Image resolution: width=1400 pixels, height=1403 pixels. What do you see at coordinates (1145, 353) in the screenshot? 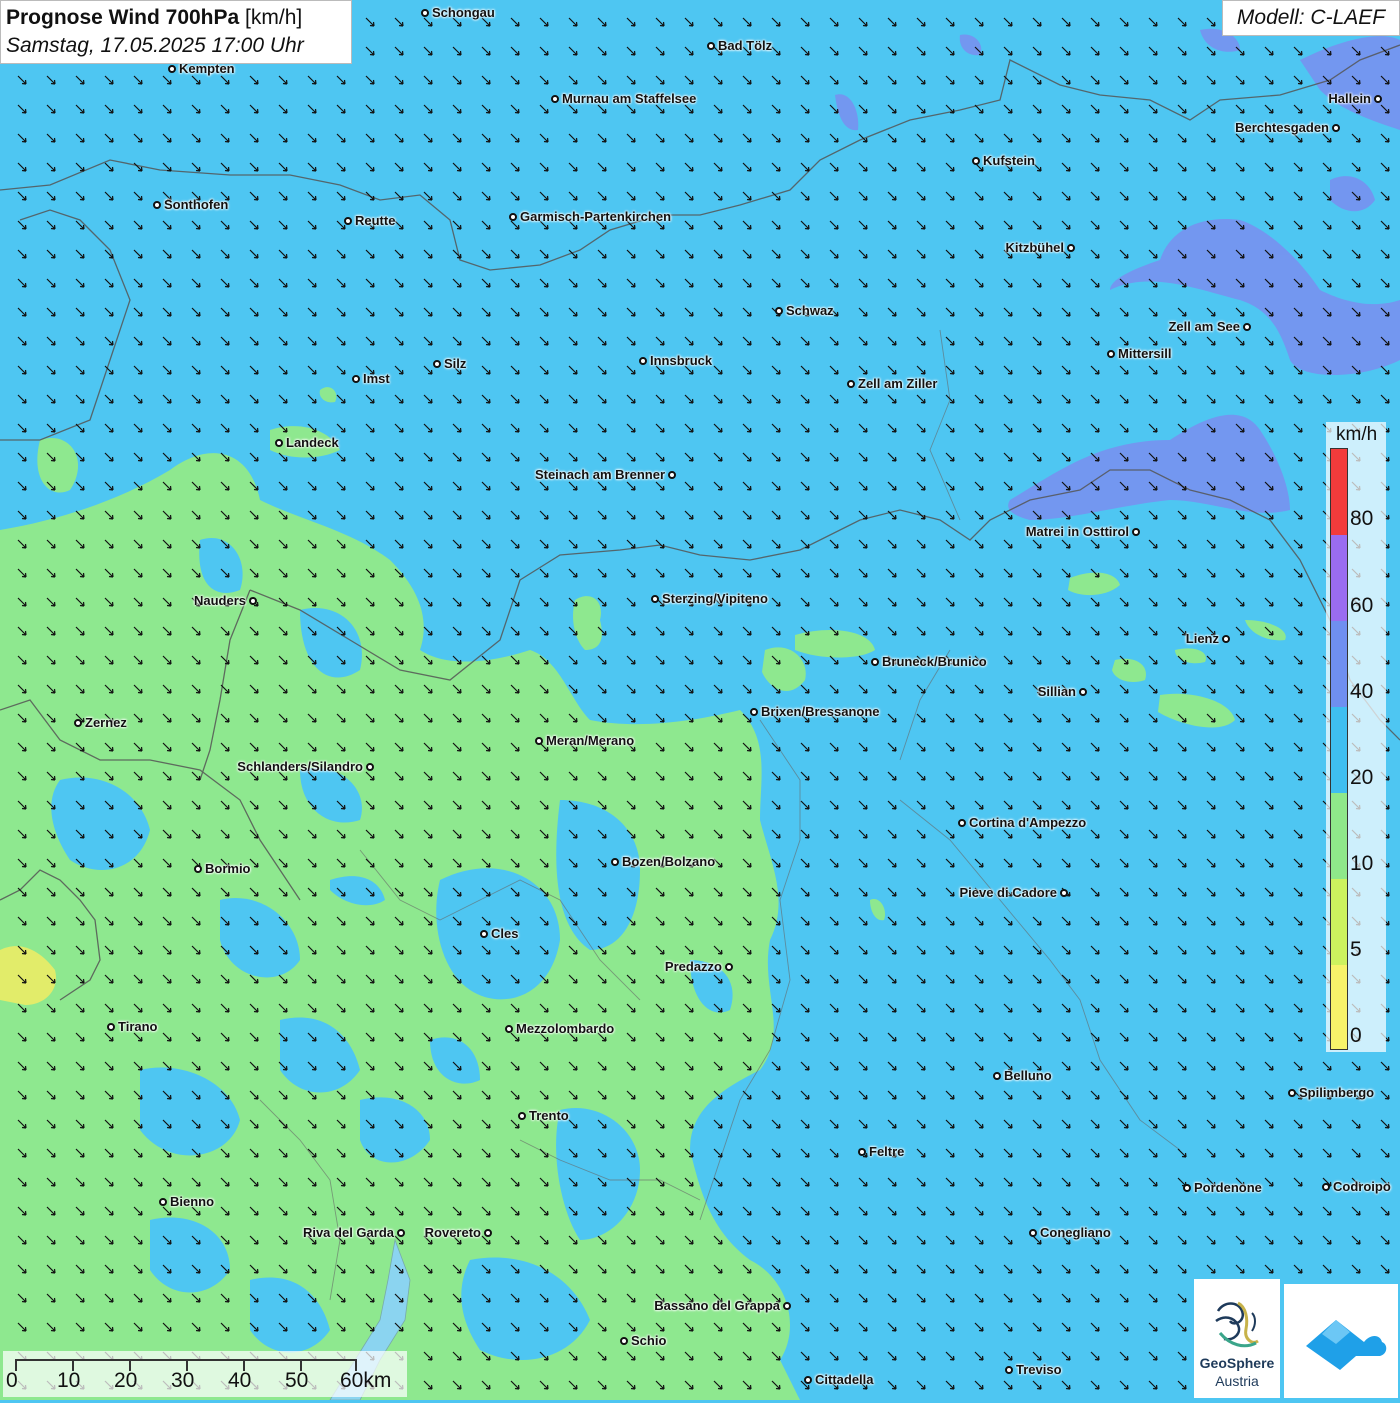
I see `city-label: Mittersill` at bounding box center [1145, 353].